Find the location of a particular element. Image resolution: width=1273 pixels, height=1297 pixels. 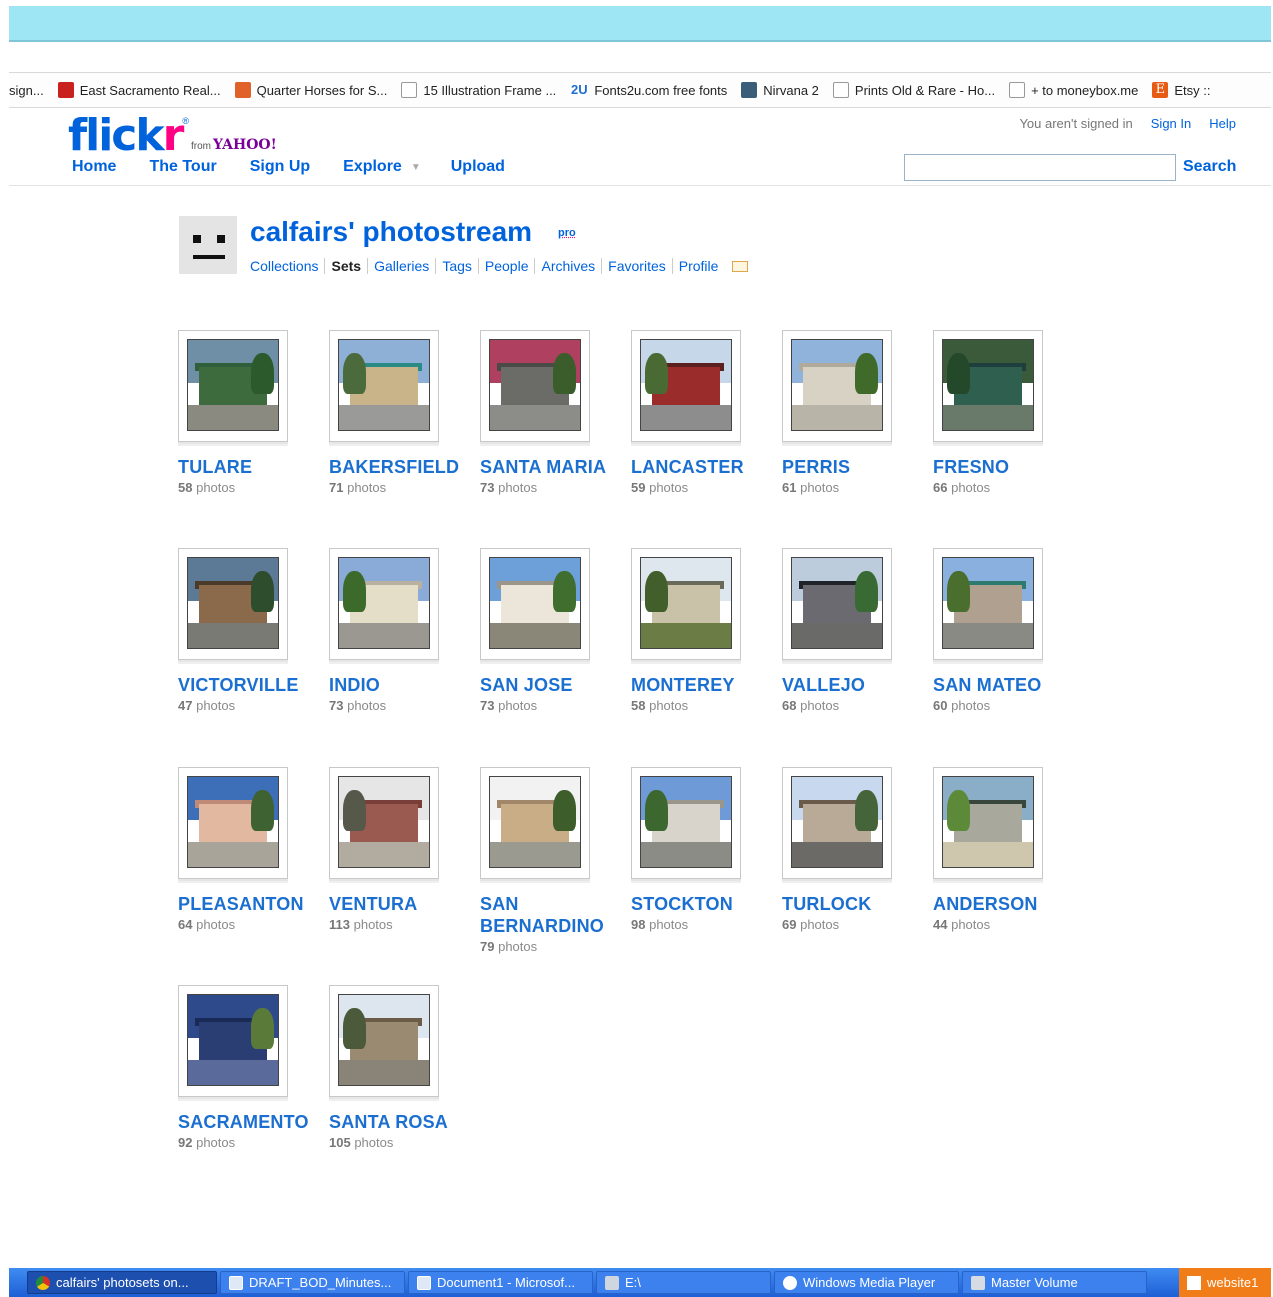

avatar-right-eye is located at coordinates (221, 239).